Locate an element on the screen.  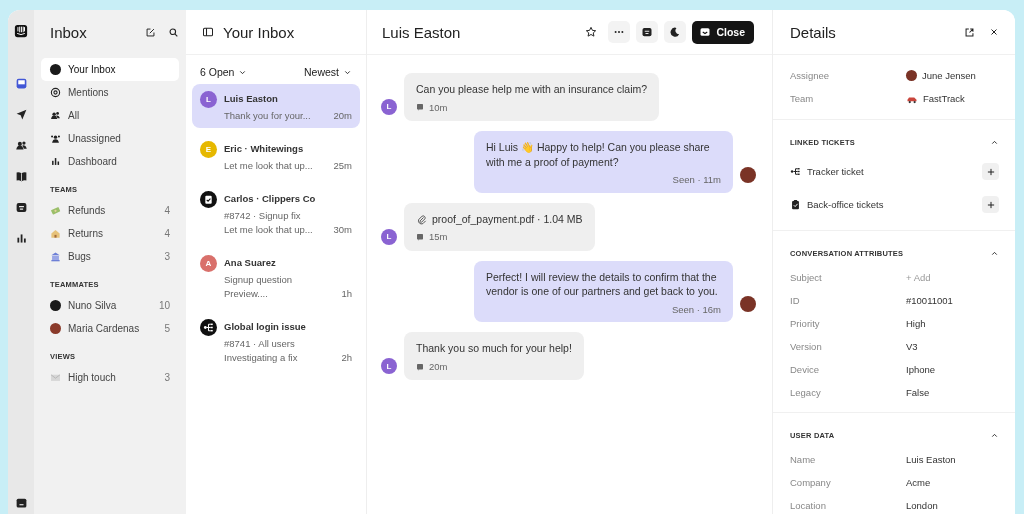
sidebar-item: Refunds 4 is located at coordinates (110, 210).